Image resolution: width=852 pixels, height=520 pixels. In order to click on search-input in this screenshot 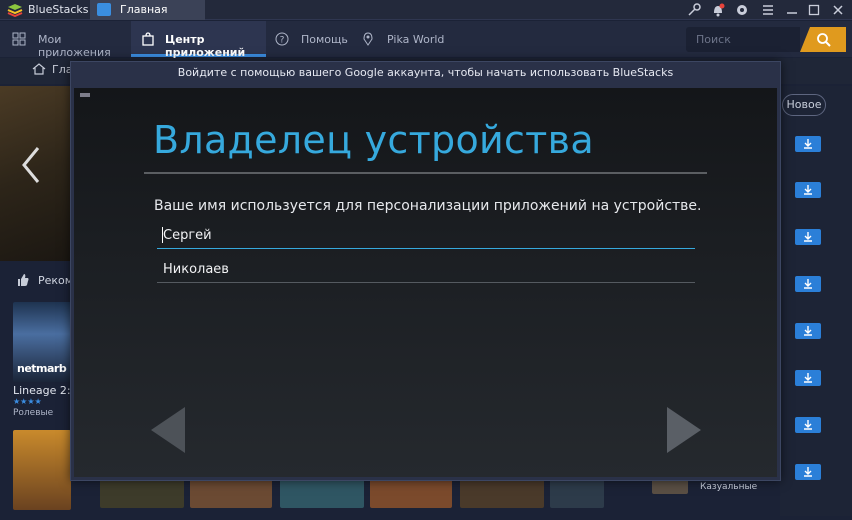, I will do `click(744, 39)`.